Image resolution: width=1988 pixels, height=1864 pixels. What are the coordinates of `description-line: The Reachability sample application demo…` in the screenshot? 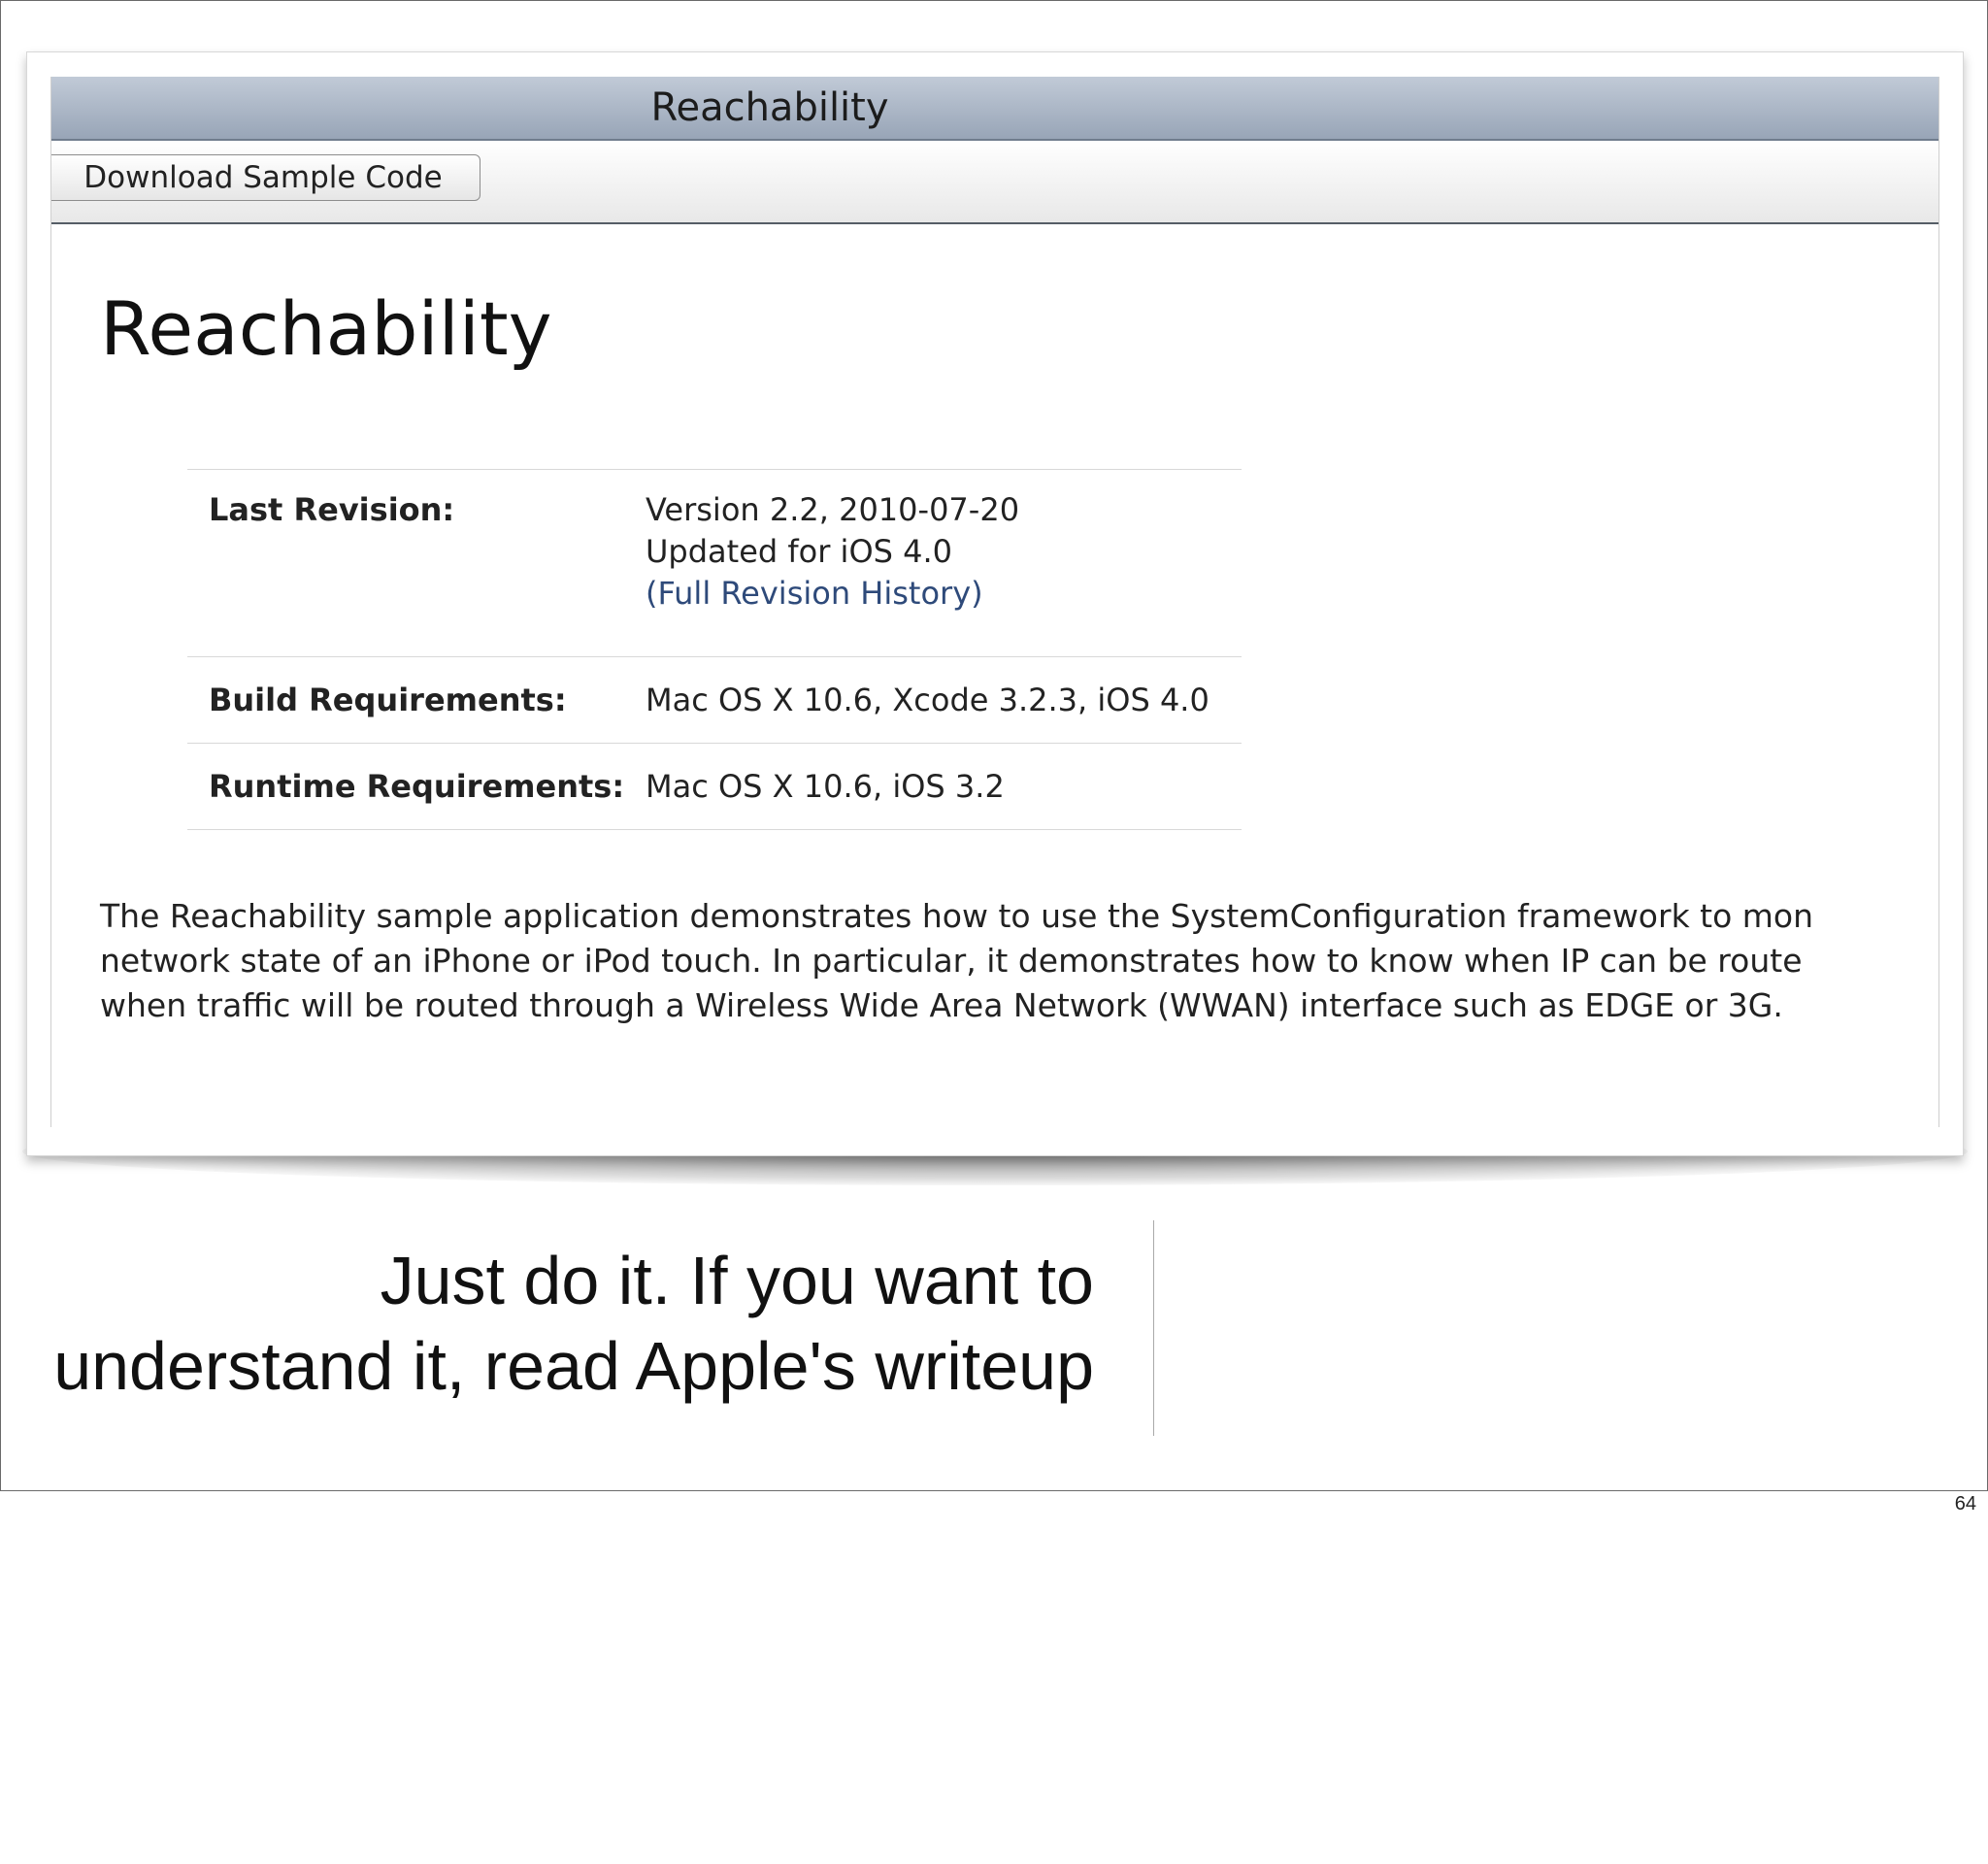 It's located at (957, 916).